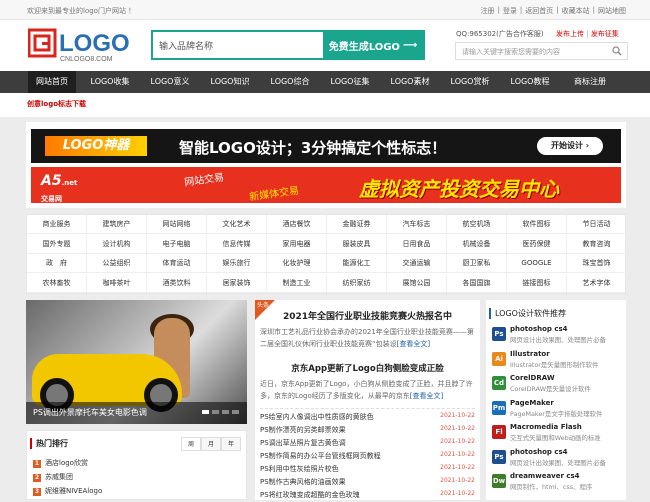 Image resolution: width=650 pixels, height=502 pixels. Describe the element at coordinates (539, 11) in the screenshot. I see `home-link: 返回首页` at that location.